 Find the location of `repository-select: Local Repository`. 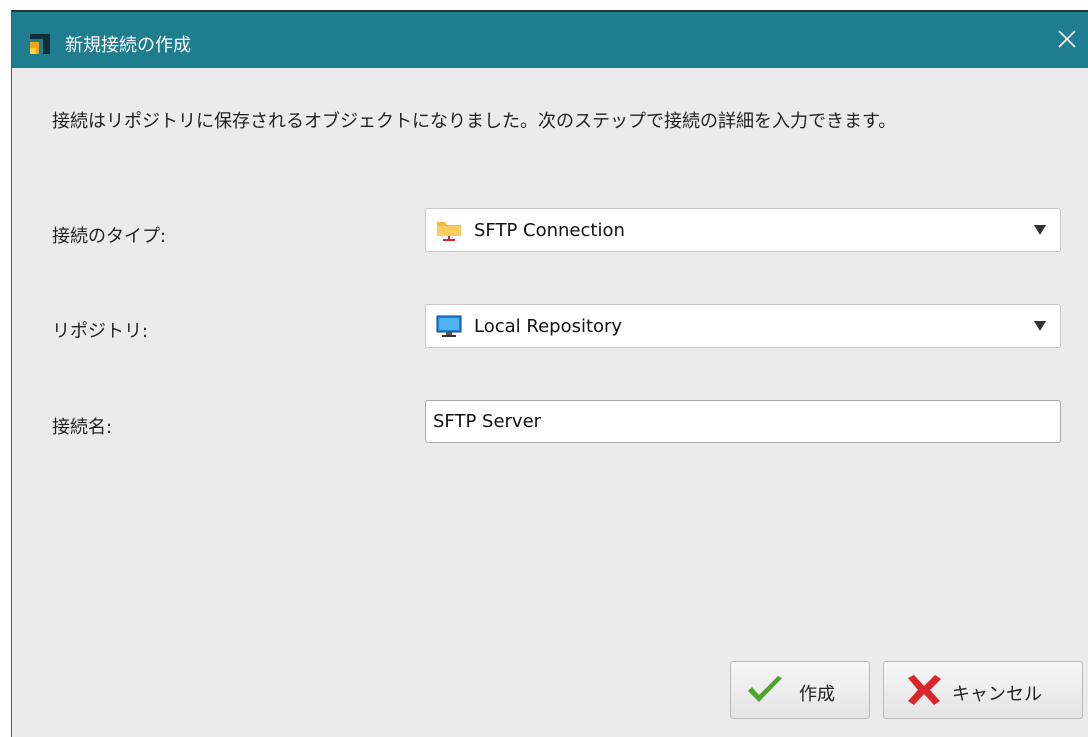

repository-select: Local Repository is located at coordinates (743, 326).